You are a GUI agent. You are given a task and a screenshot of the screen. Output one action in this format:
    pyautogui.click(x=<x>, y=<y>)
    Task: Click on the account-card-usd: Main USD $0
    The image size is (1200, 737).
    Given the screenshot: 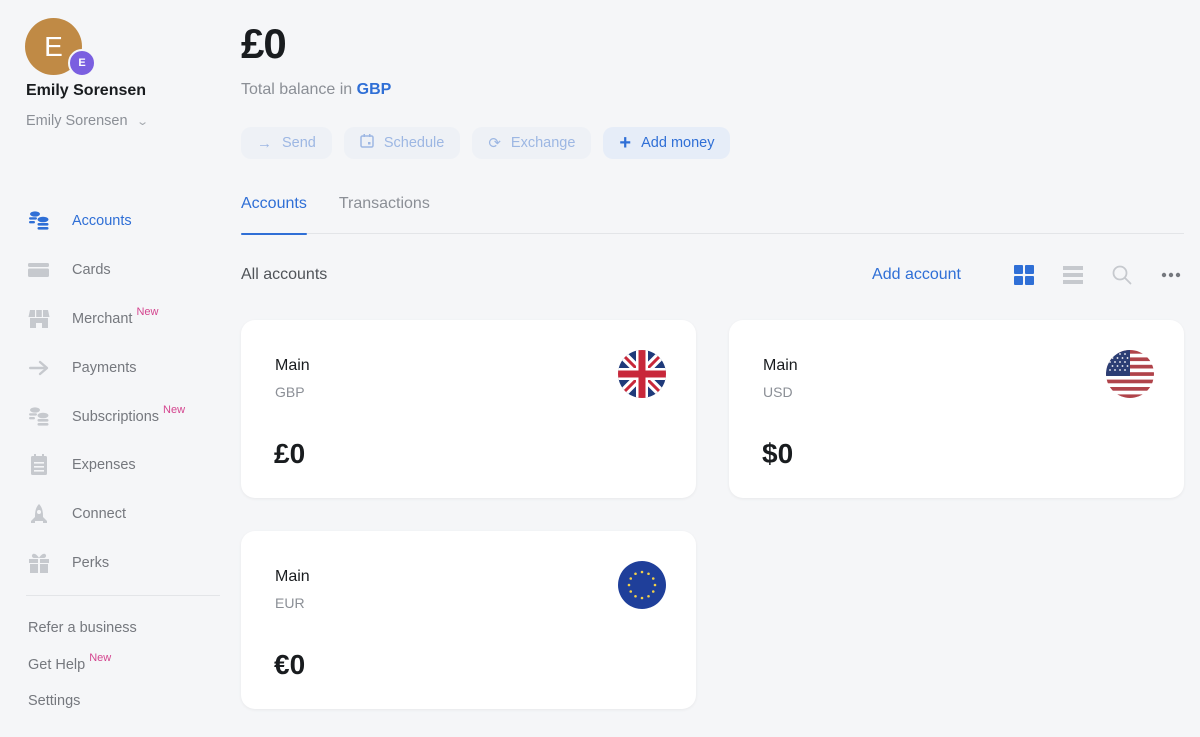 What is the action you would take?
    pyautogui.click(x=956, y=409)
    